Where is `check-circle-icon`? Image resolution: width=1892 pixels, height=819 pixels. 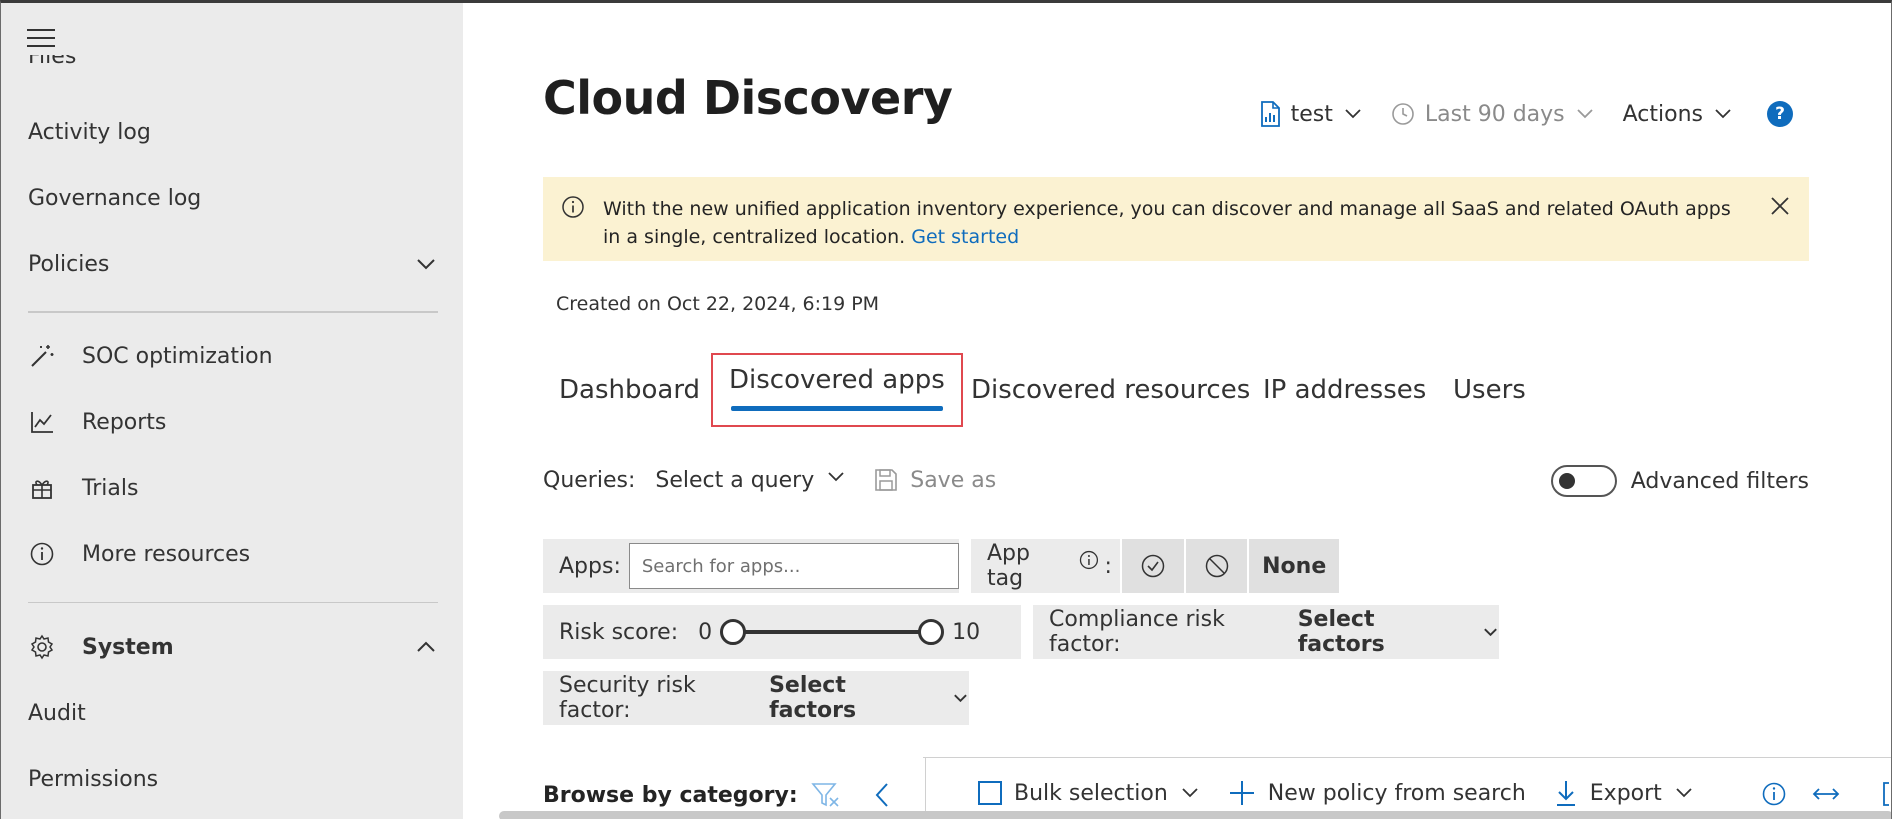 check-circle-icon is located at coordinates (1153, 566).